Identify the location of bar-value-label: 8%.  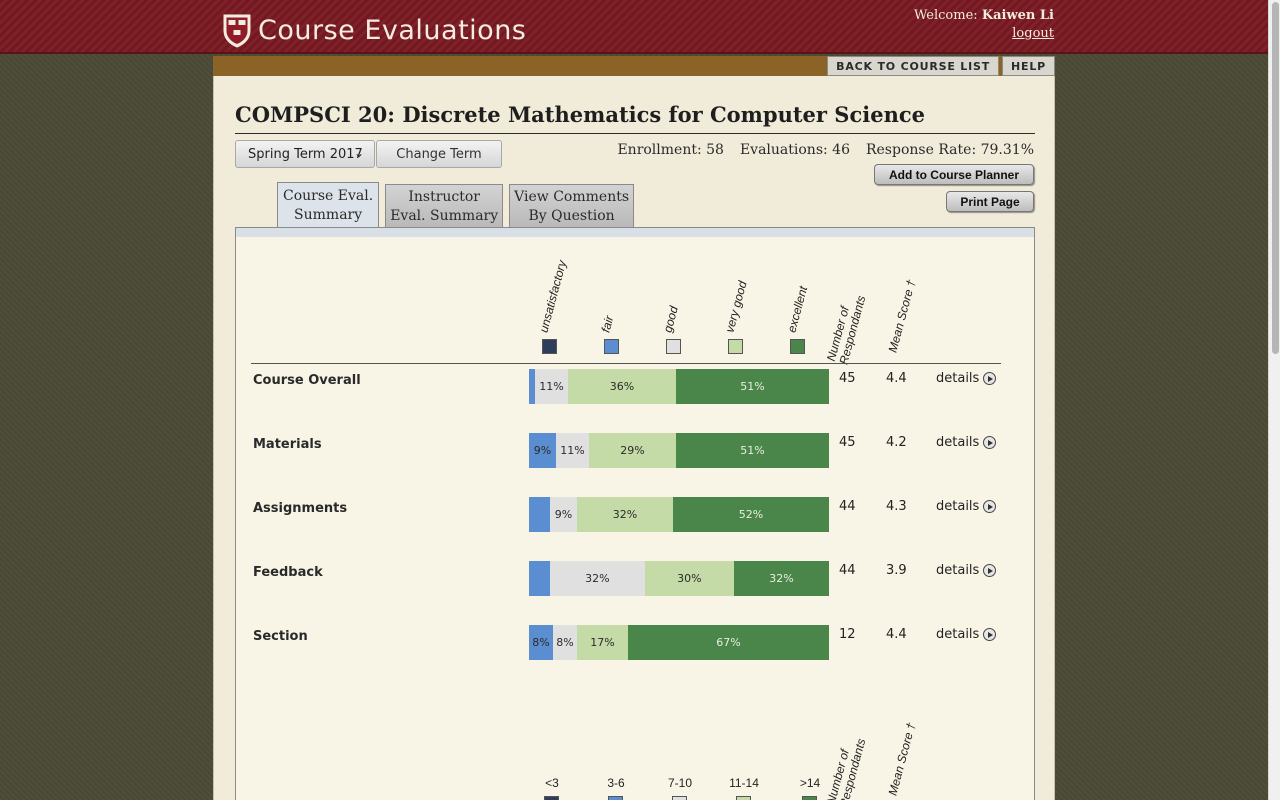
(565, 642).